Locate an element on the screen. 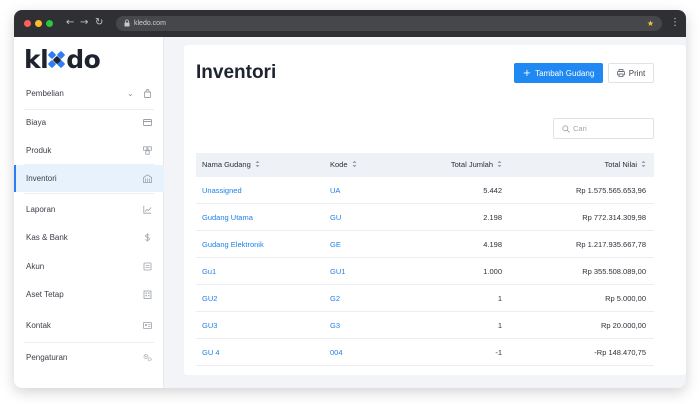  search-input is located at coordinates (611, 128).